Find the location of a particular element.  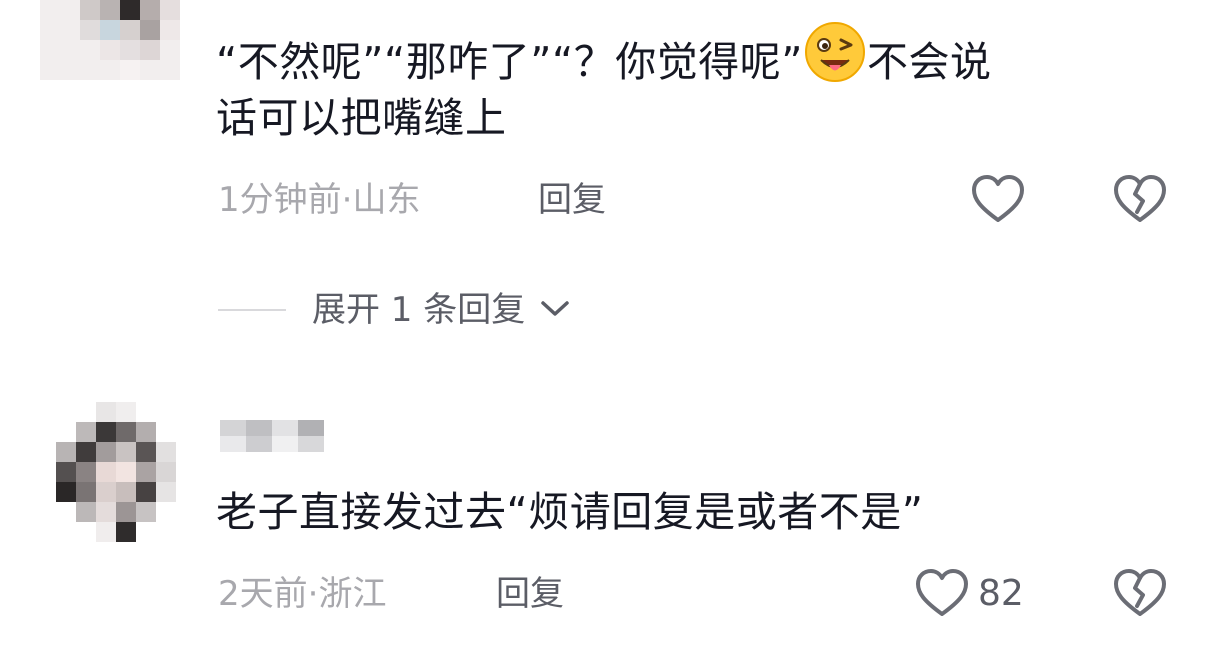

comment-text: “不然呢”“那咋了”“？你觉得呢” 不会说 is located at coordinates (603, 59).